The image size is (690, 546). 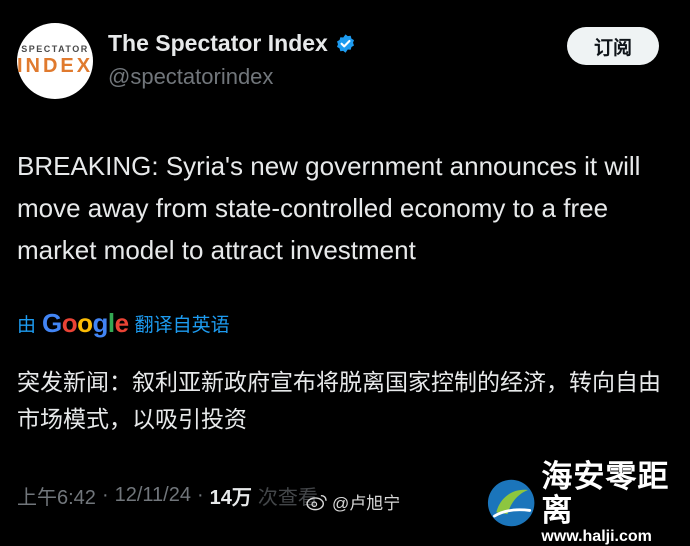 What do you see at coordinates (345, 43) in the screenshot?
I see `verified-badge-icon` at bounding box center [345, 43].